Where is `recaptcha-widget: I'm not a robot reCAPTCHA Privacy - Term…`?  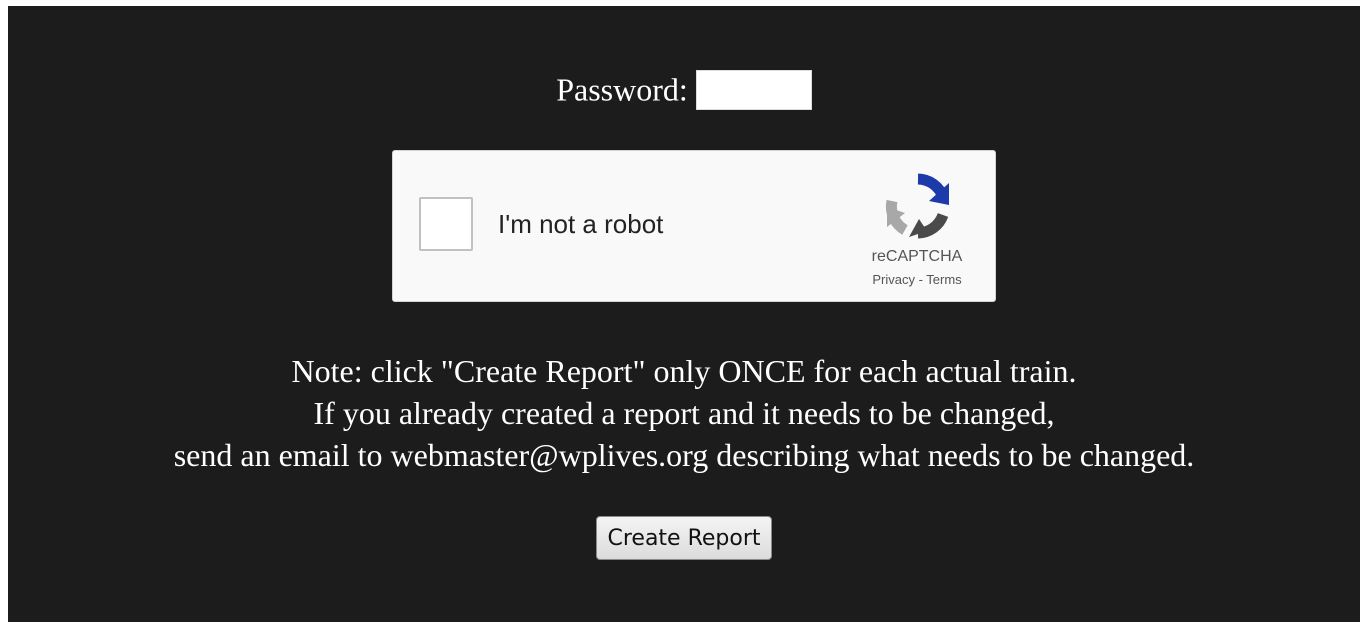 recaptcha-widget: I'm not a robot reCAPTCHA Privacy - Term… is located at coordinates (694, 226).